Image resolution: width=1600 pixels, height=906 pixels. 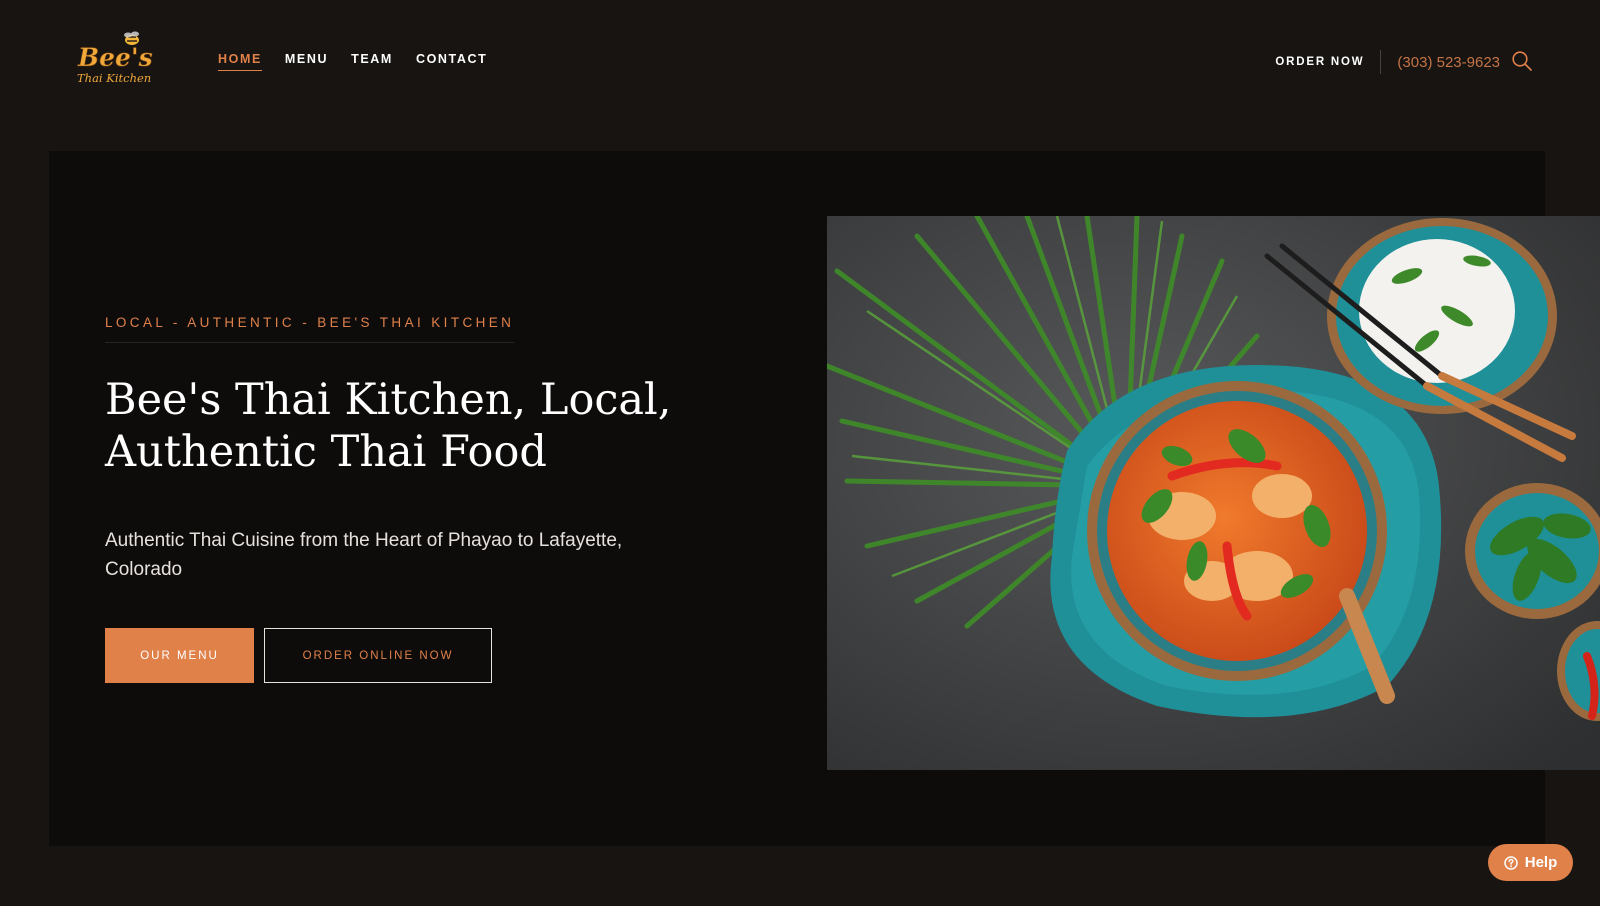 What do you see at coordinates (451, 61) in the screenshot?
I see `nav-item-contact: CONTACT` at bounding box center [451, 61].